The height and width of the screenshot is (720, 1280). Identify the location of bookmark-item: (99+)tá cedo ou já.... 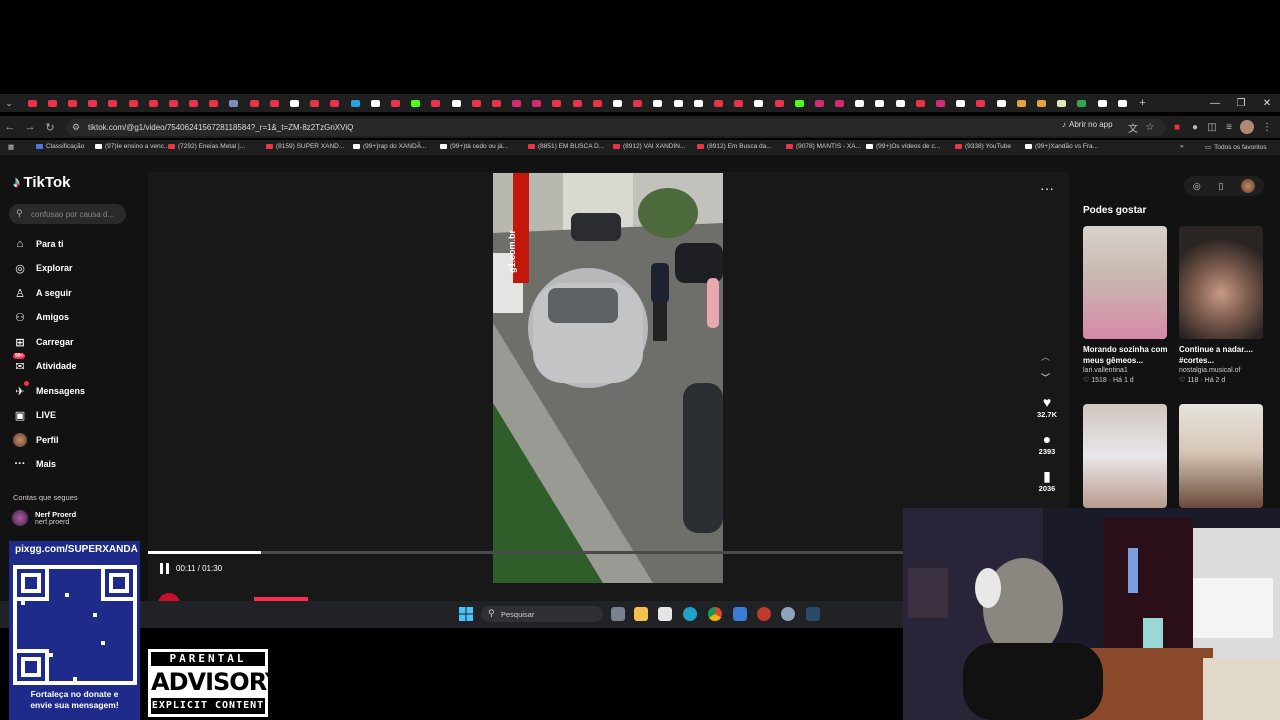
(474, 146).